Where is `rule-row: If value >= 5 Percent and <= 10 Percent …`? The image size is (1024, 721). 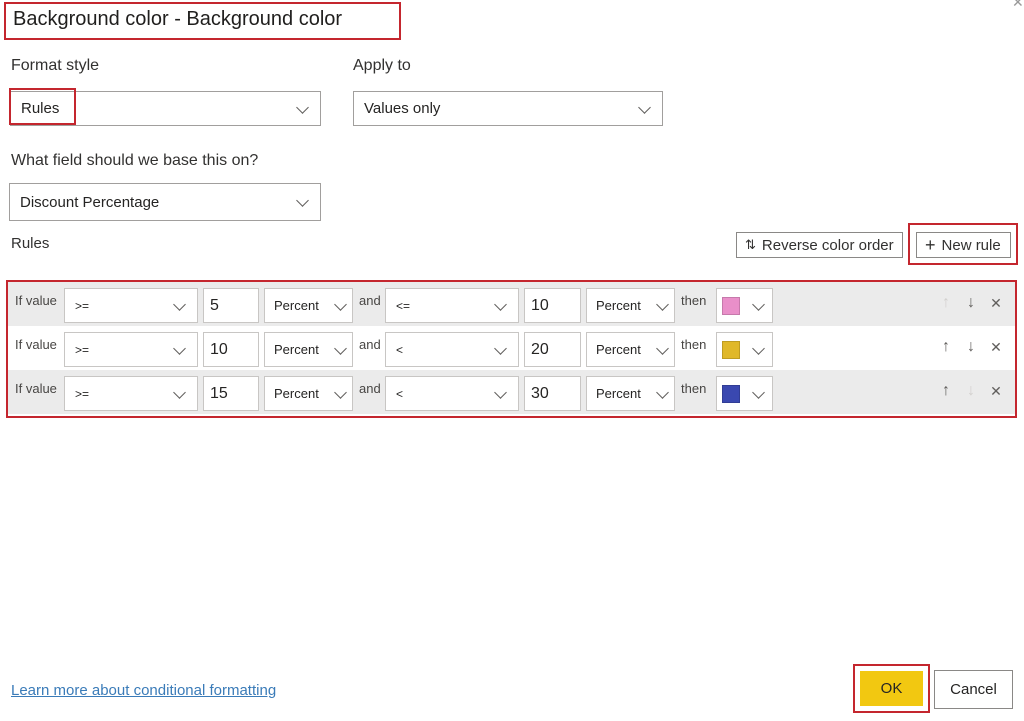
rule-row: If value >= 5 Percent and <= 10 Percent … is located at coordinates (511, 304).